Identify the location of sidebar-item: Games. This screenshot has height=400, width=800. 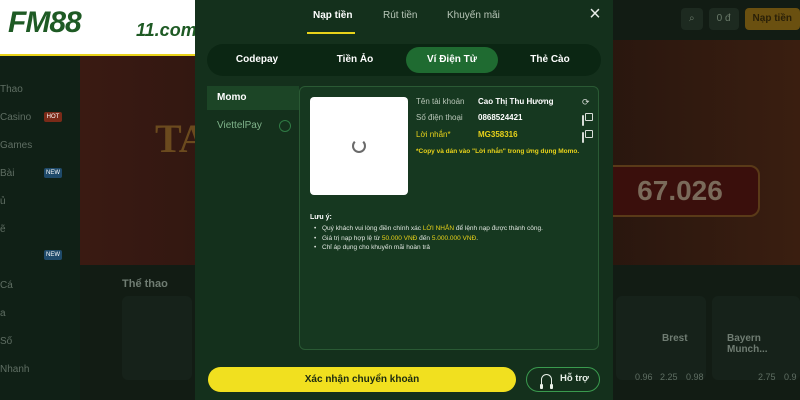
(16, 145).